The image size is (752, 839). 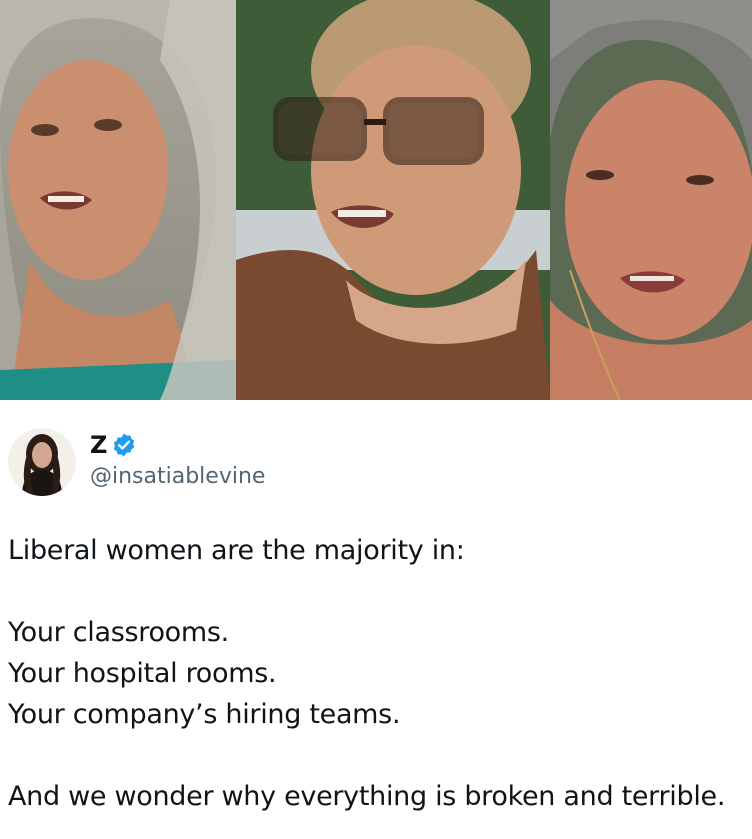 What do you see at coordinates (142, 673) in the screenshot?
I see `tweet-line: Your hospital rooms.` at bounding box center [142, 673].